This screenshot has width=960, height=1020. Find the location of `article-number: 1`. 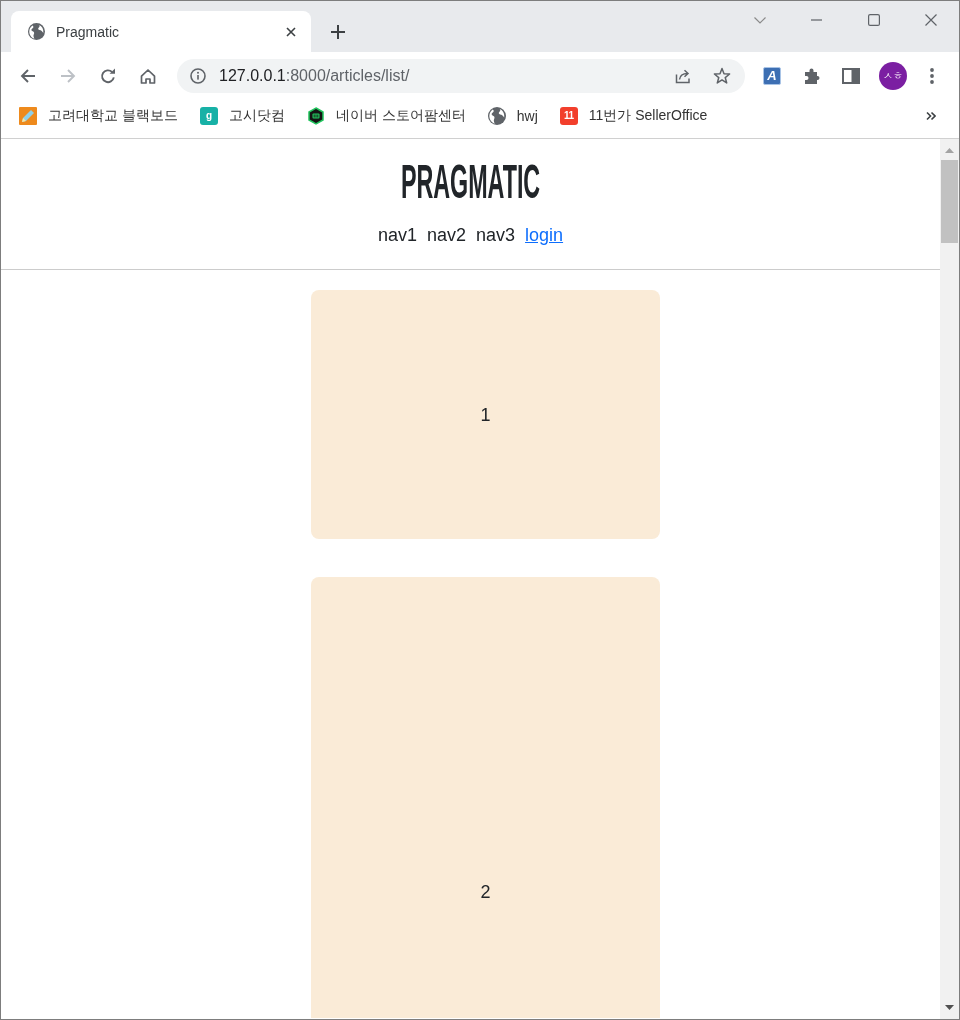

article-number: 1 is located at coordinates (485, 415).